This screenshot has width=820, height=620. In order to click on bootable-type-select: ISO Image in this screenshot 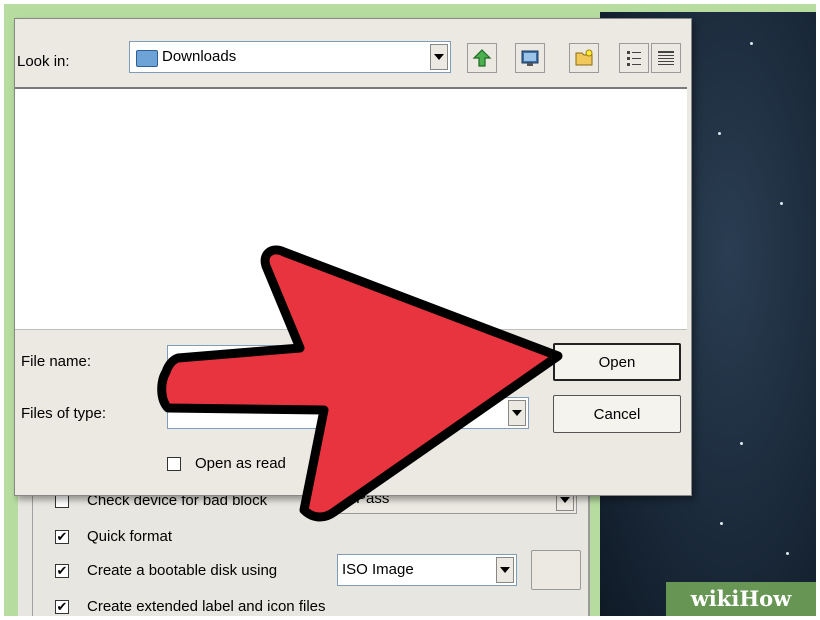, I will do `click(427, 570)`.